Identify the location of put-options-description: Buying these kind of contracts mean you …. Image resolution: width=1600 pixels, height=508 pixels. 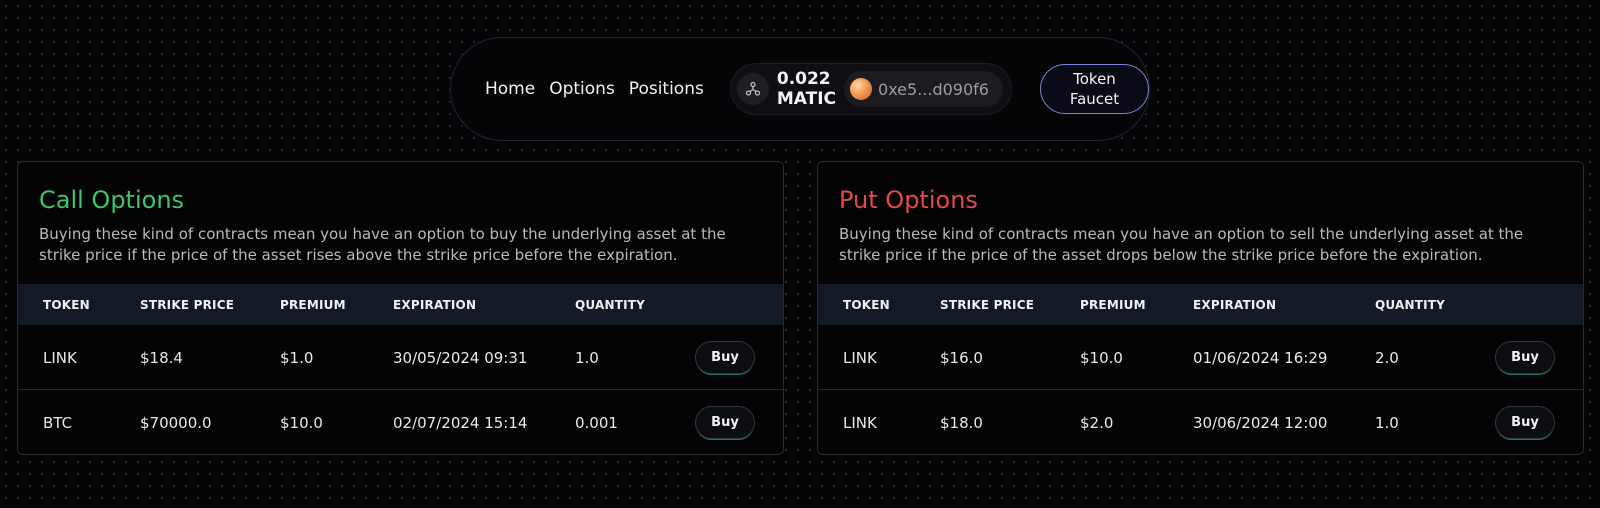
(1181, 244).